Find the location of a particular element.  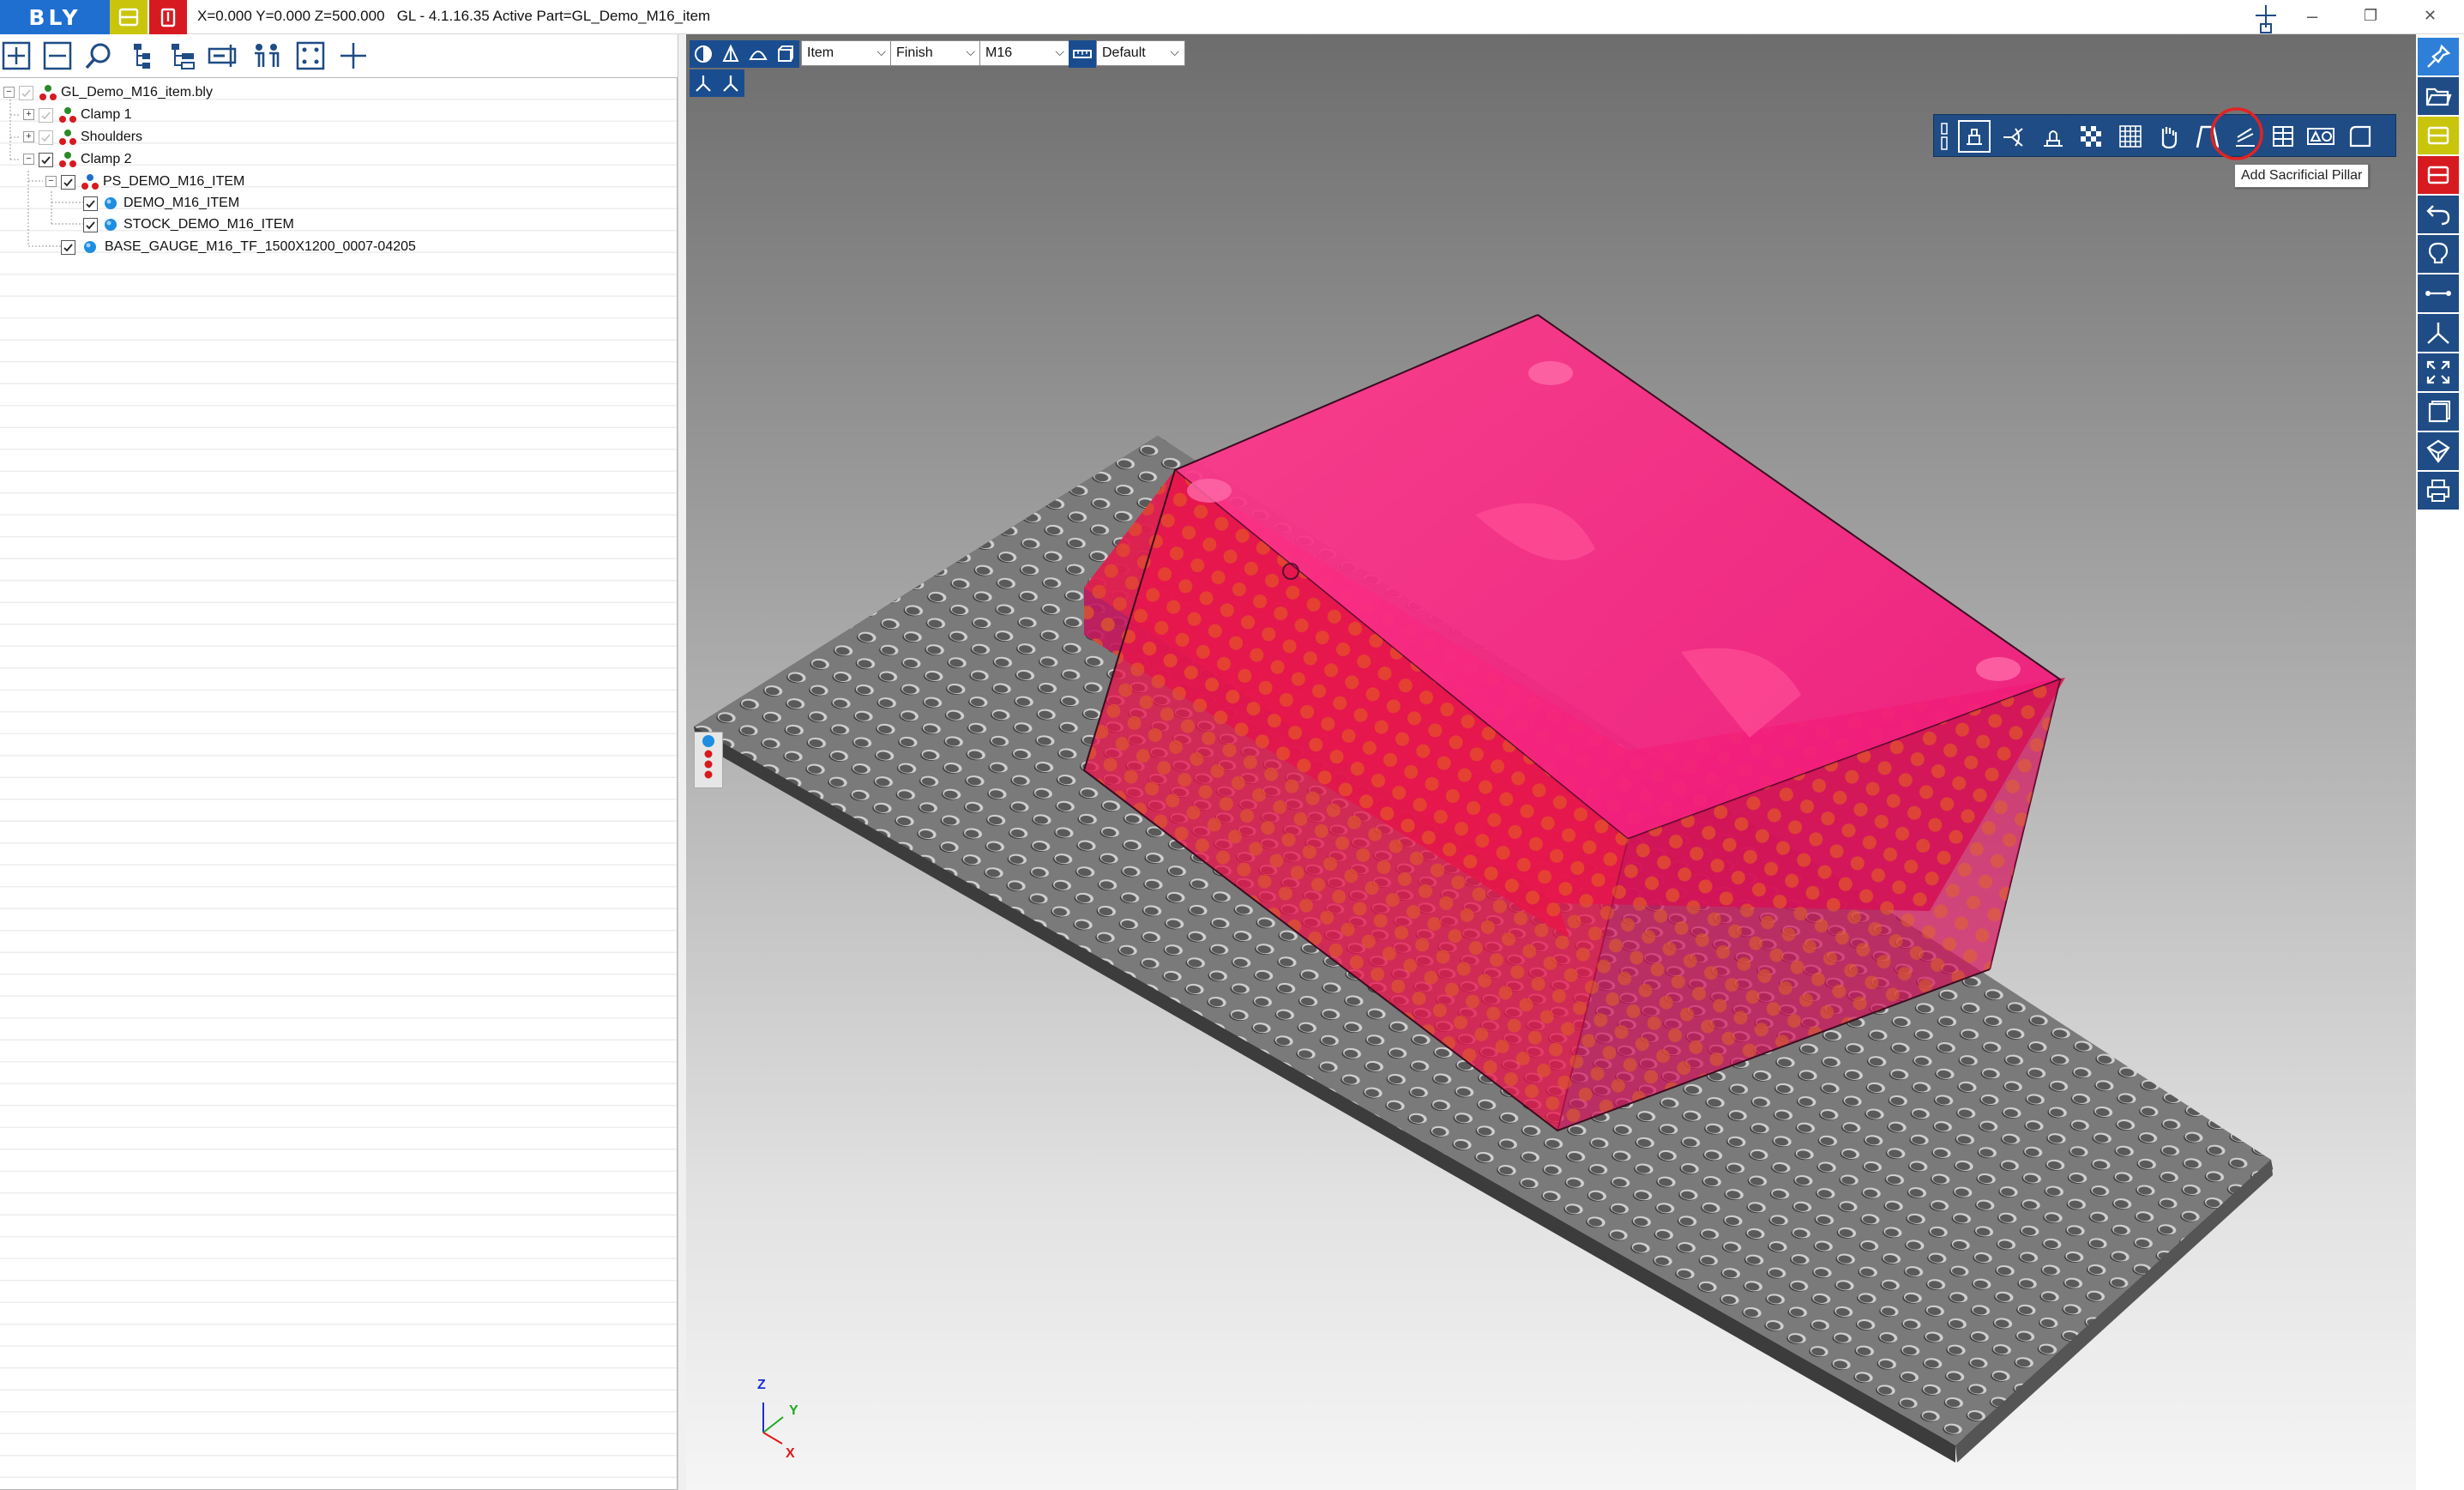

grid-pattern-icon is located at coordinates (2130, 136).